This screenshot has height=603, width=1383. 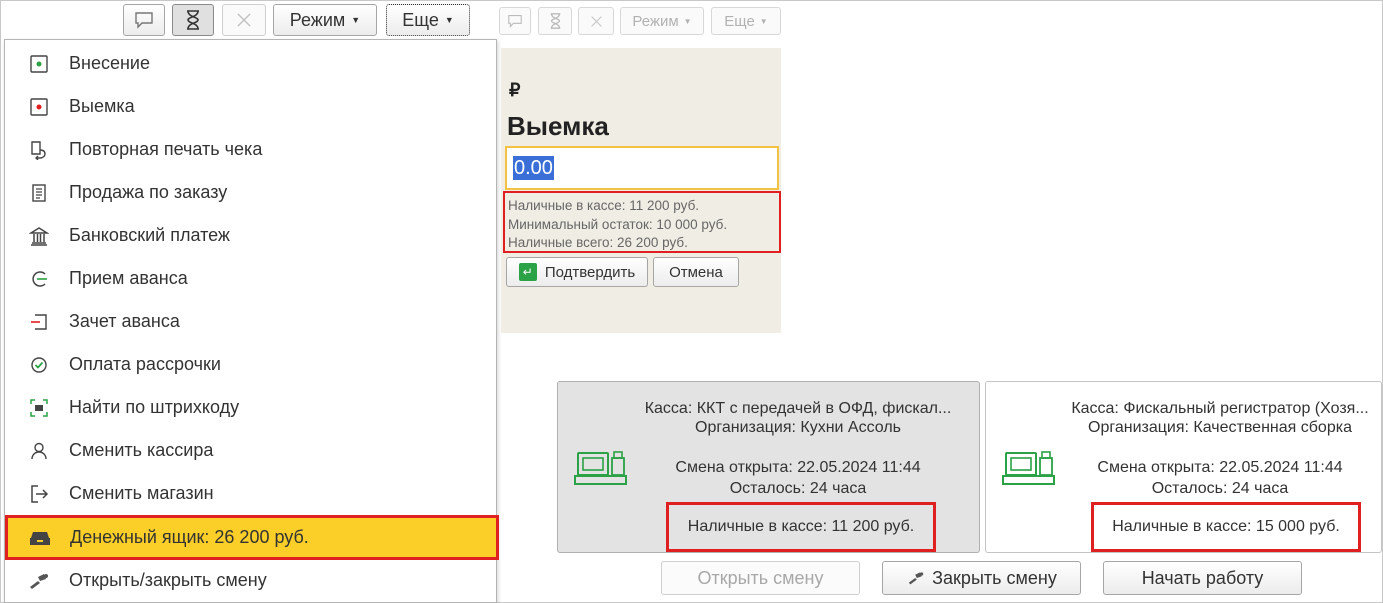 What do you see at coordinates (642, 168) in the screenshot?
I see `amount-input: 0.00` at bounding box center [642, 168].